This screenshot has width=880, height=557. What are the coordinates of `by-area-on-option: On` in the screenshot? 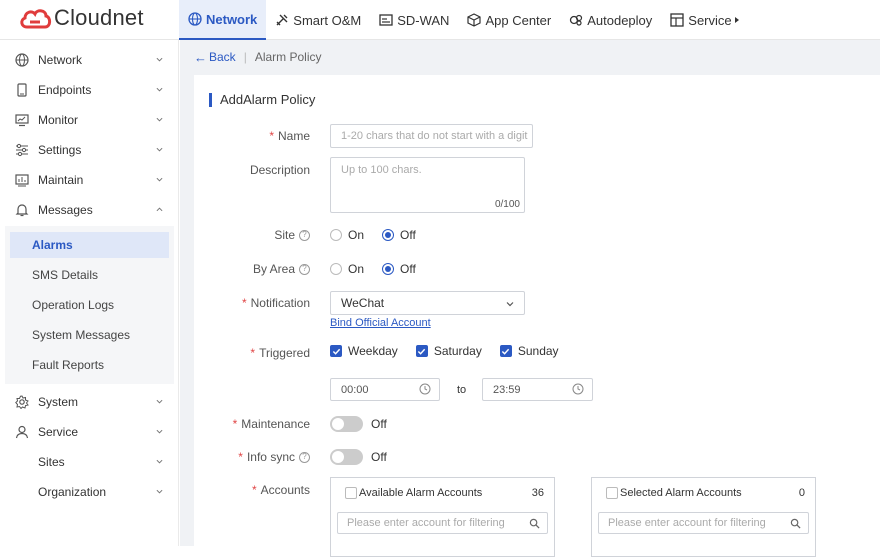 It's located at (347, 269).